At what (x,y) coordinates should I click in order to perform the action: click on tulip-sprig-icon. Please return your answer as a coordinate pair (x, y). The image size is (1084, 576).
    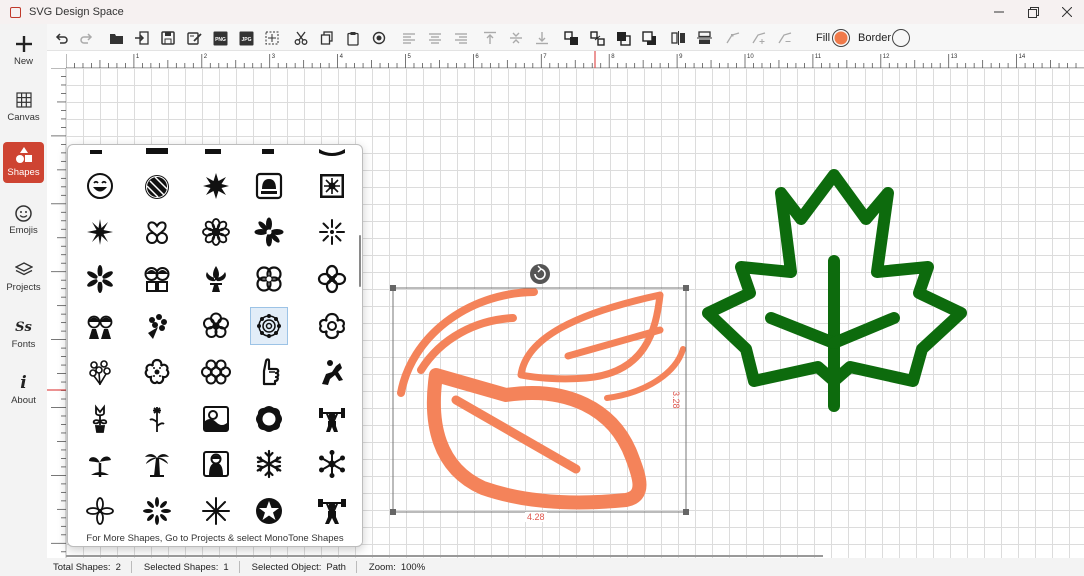
    Looking at the image, I should click on (100, 418).